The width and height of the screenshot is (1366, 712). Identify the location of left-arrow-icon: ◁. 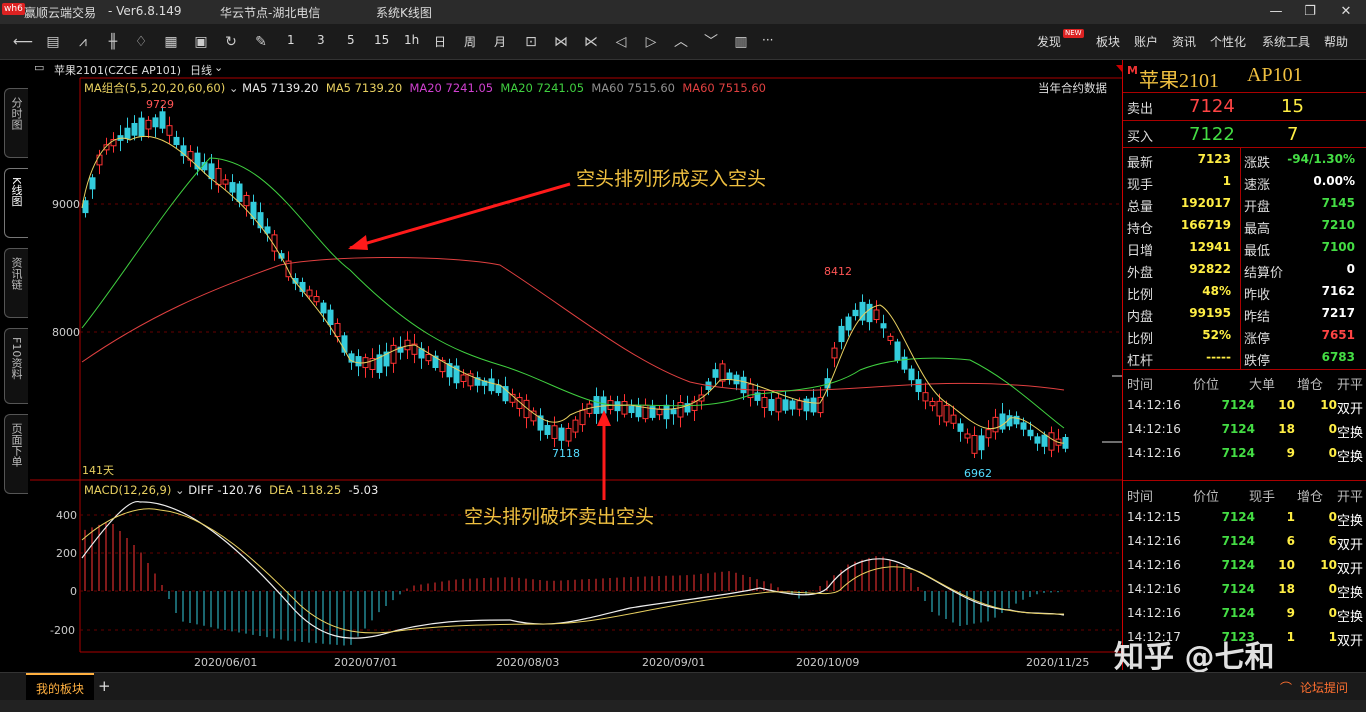
(621, 42).